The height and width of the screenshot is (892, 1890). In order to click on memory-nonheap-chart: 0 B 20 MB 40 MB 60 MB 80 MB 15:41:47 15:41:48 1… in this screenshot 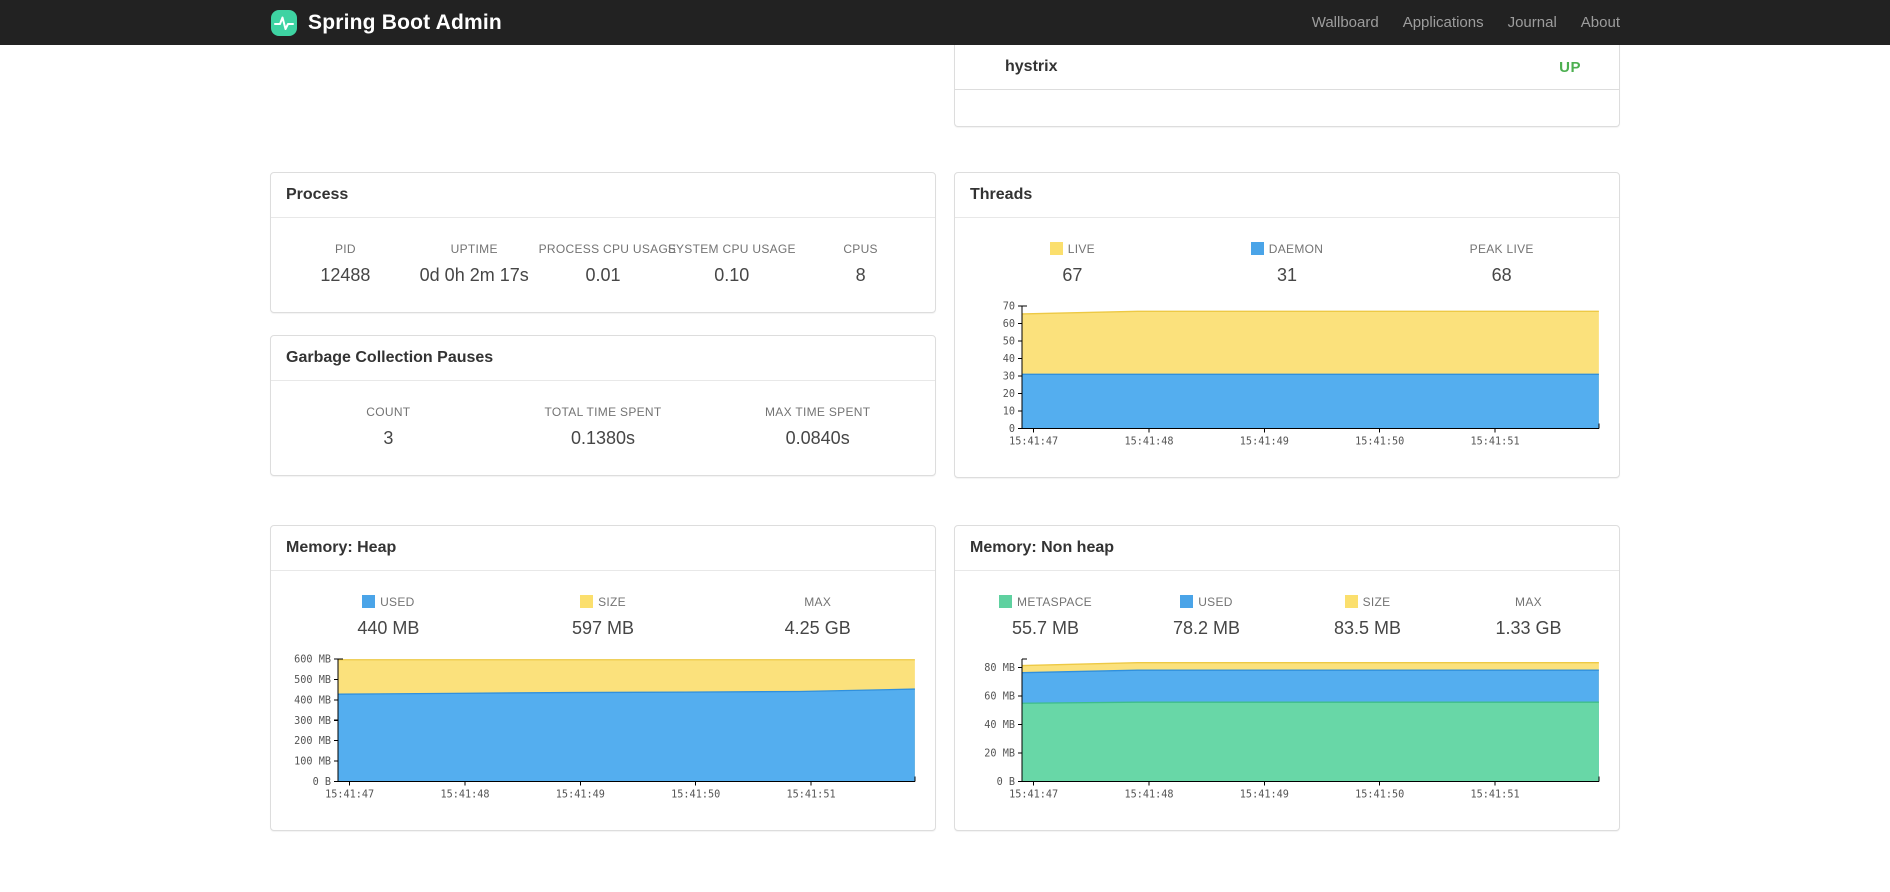, I will do `click(1287, 739)`.